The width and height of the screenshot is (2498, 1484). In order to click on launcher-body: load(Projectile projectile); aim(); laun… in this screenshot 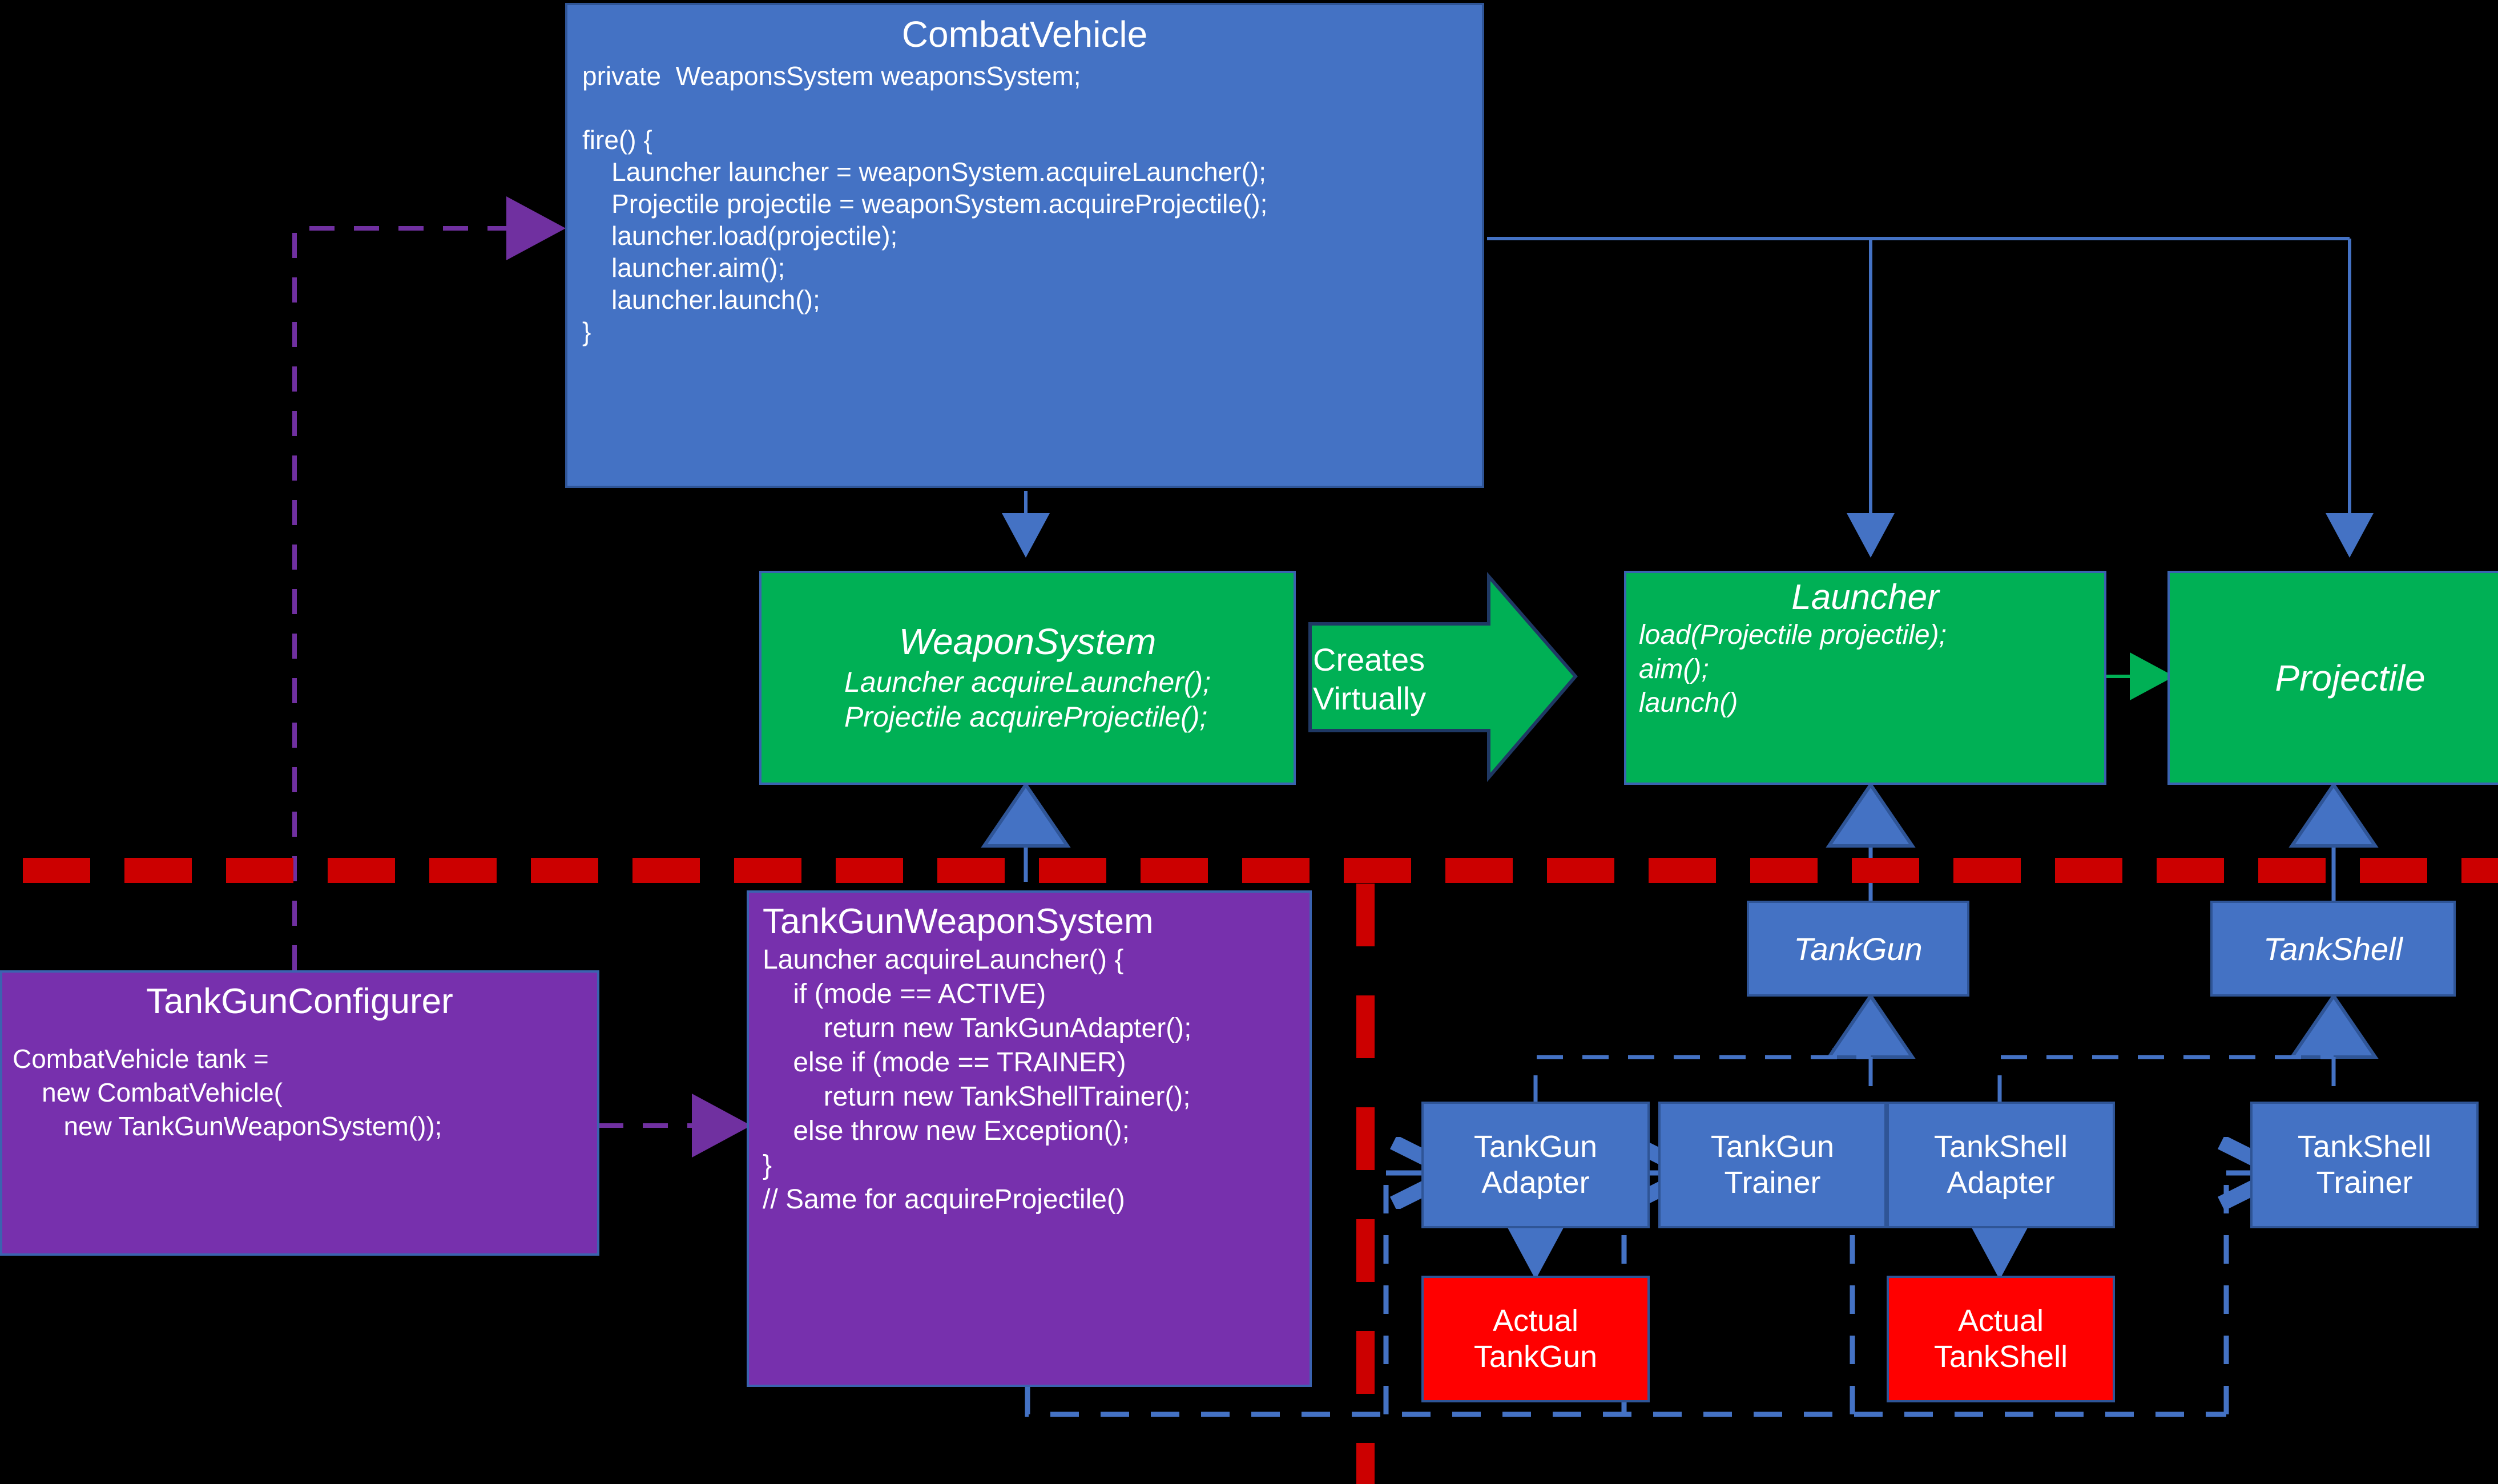, I will do `click(1793, 669)`.